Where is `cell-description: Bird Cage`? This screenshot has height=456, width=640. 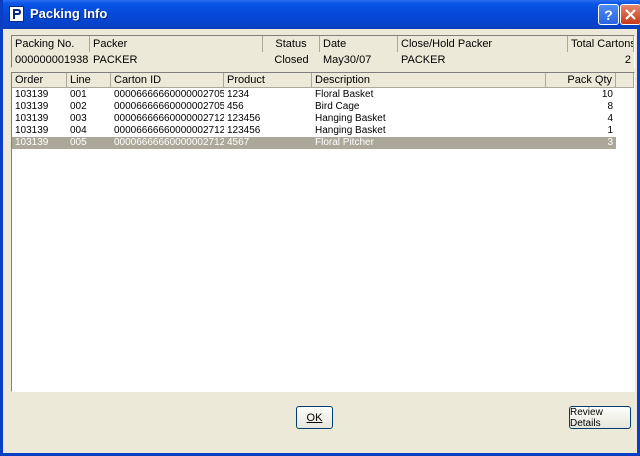
cell-description: Bird Cage is located at coordinates (337, 106).